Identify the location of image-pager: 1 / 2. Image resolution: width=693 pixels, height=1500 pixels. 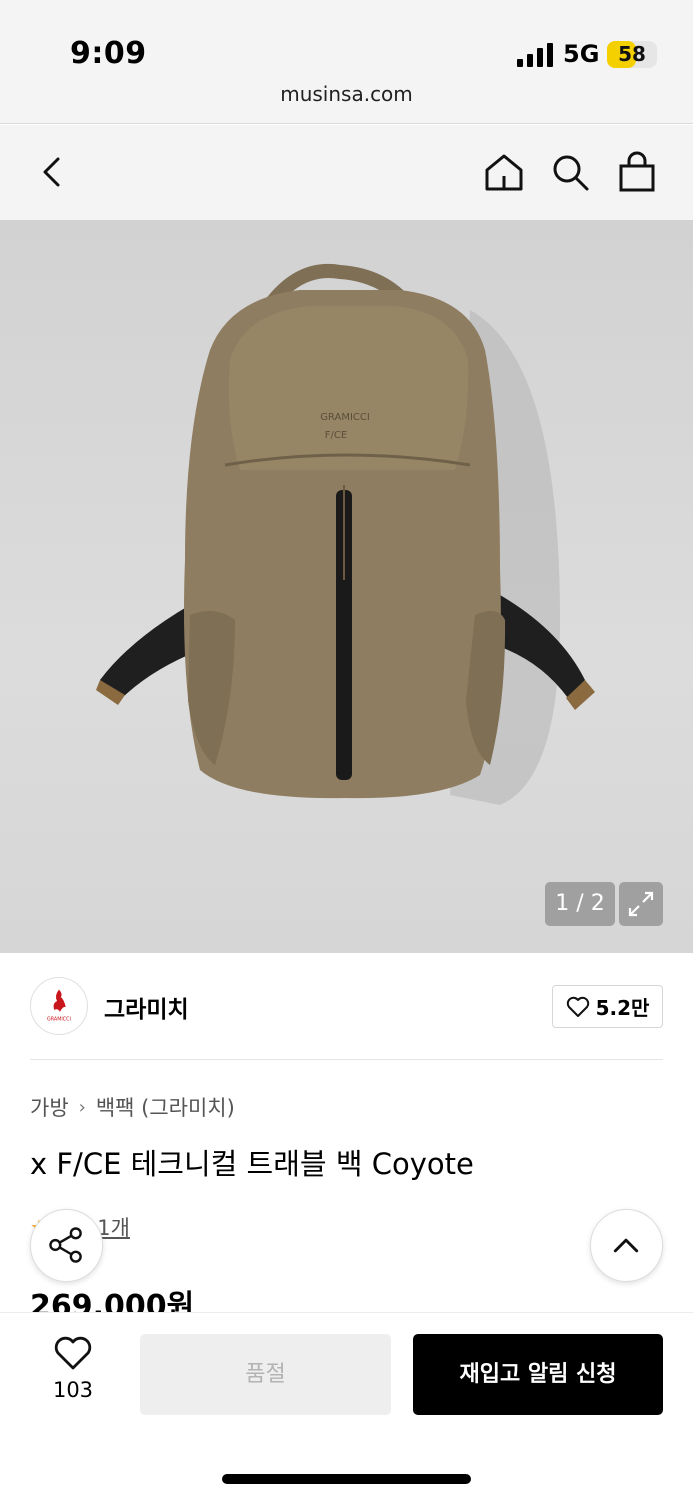
(580, 904).